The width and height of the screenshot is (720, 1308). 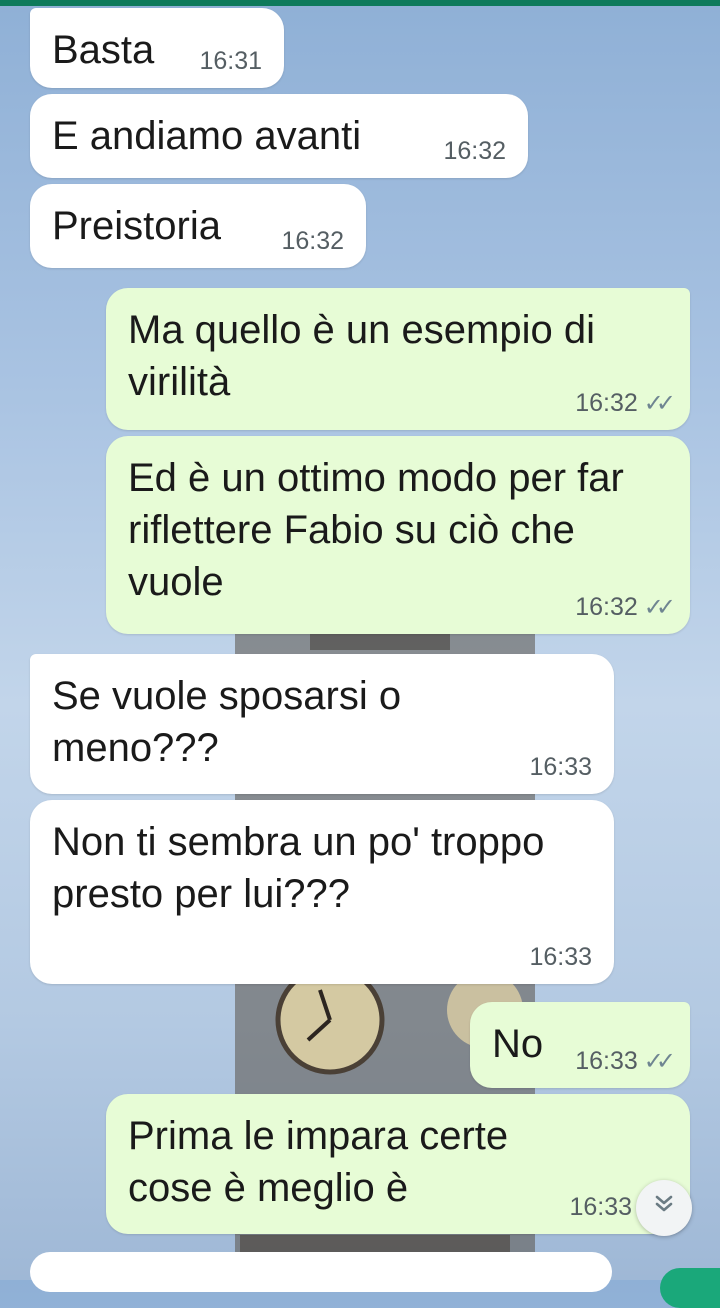 What do you see at coordinates (580, 1045) in the screenshot?
I see `message-outgoing: No 16:33 ✓✓` at bounding box center [580, 1045].